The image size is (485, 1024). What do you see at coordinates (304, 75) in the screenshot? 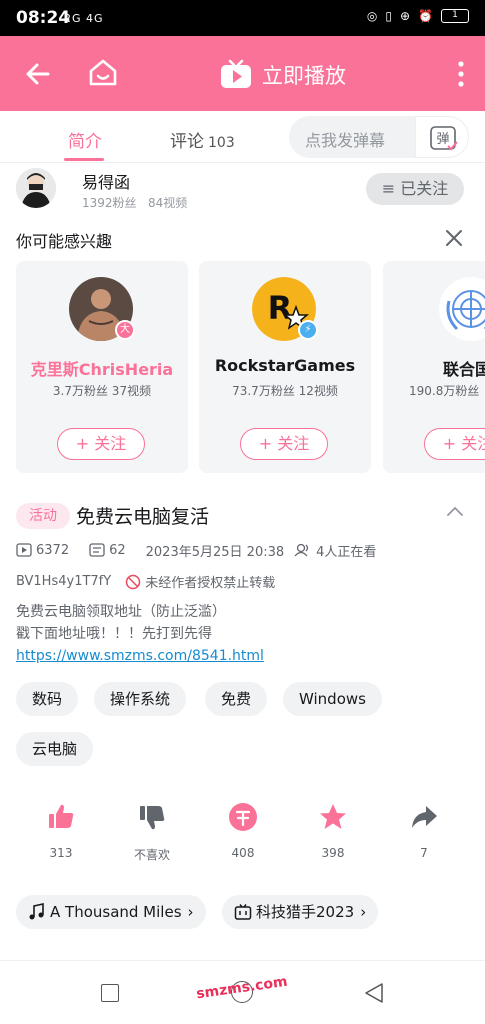
I see `play-now-title: 立即播放` at bounding box center [304, 75].